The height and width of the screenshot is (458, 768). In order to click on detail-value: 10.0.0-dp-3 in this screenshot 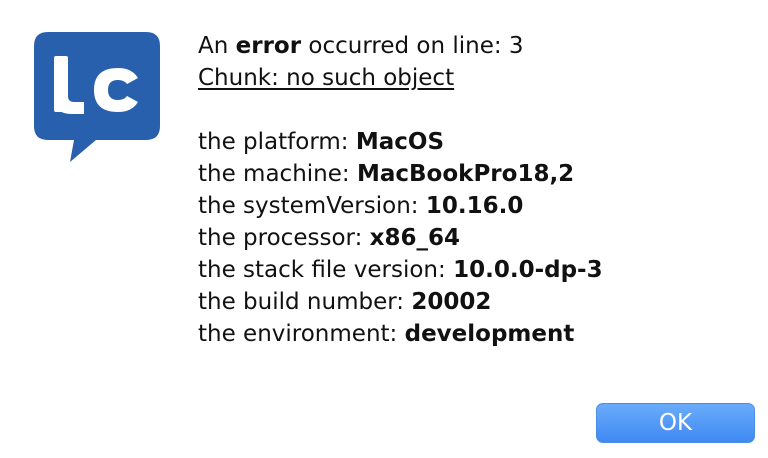, I will do `click(528, 270)`.